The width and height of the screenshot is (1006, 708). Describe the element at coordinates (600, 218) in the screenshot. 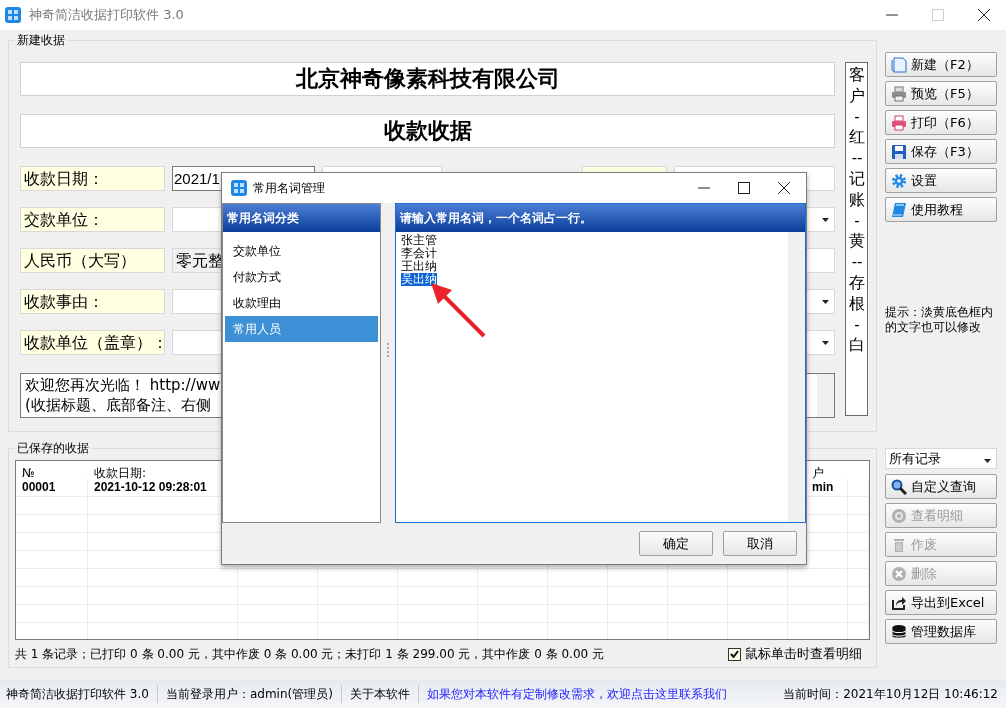

I see `panel-header: 请输入常用名词，一个名词占一行。` at that location.